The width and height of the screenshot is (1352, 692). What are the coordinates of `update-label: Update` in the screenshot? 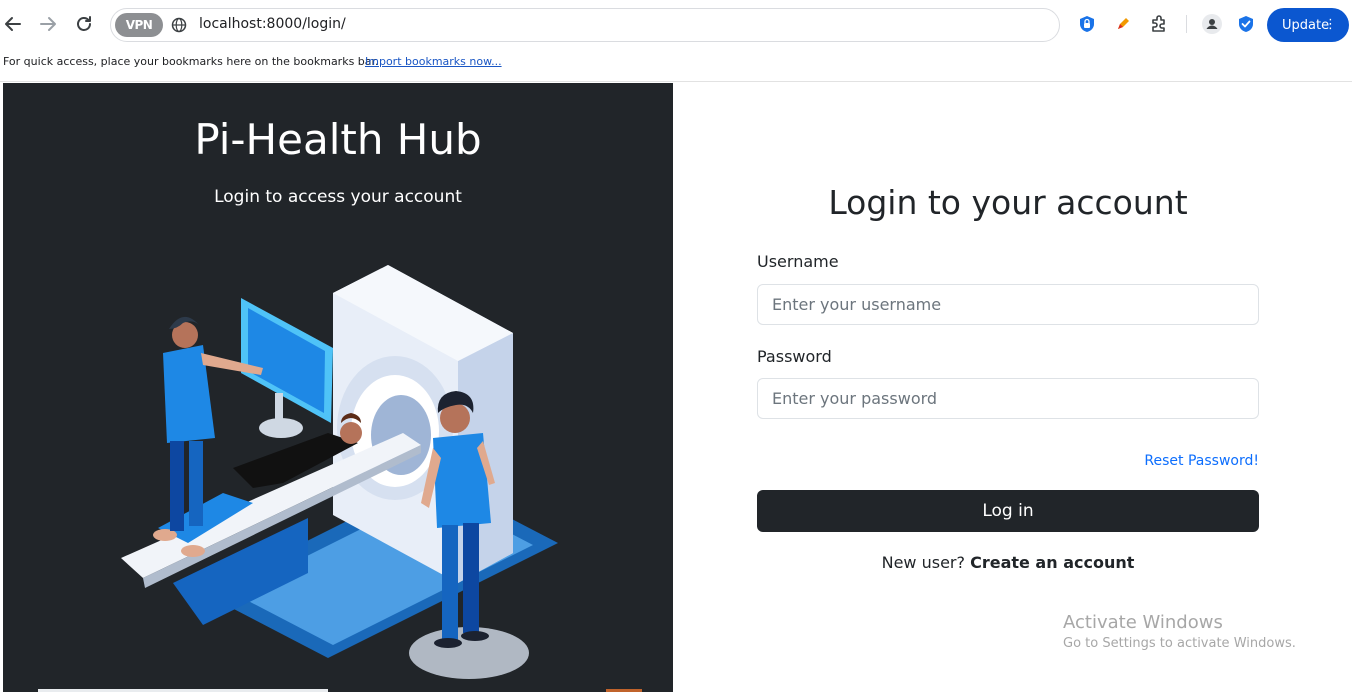 It's located at (1306, 25).